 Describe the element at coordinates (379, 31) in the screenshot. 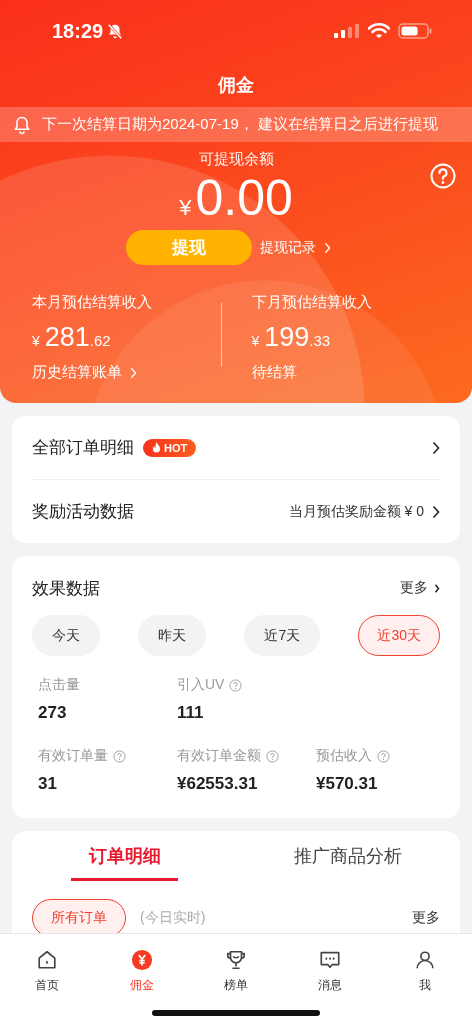

I see `wifi-icon` at that location.